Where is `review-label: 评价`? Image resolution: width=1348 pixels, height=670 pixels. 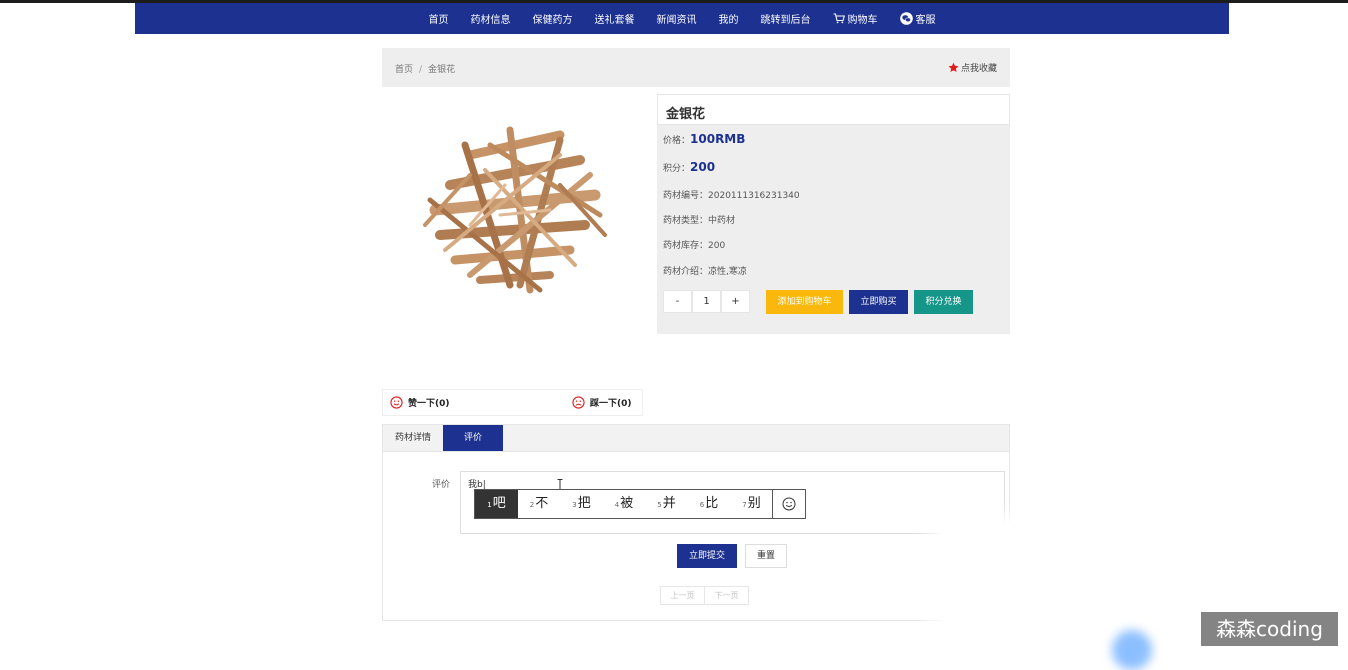 review-label: 评价 is located at coordinates (441, 485).